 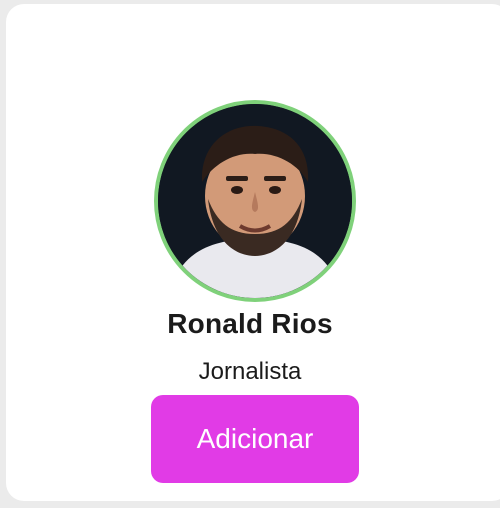 I want to click on add-button: Adicionar, so click(x=255, y=439).